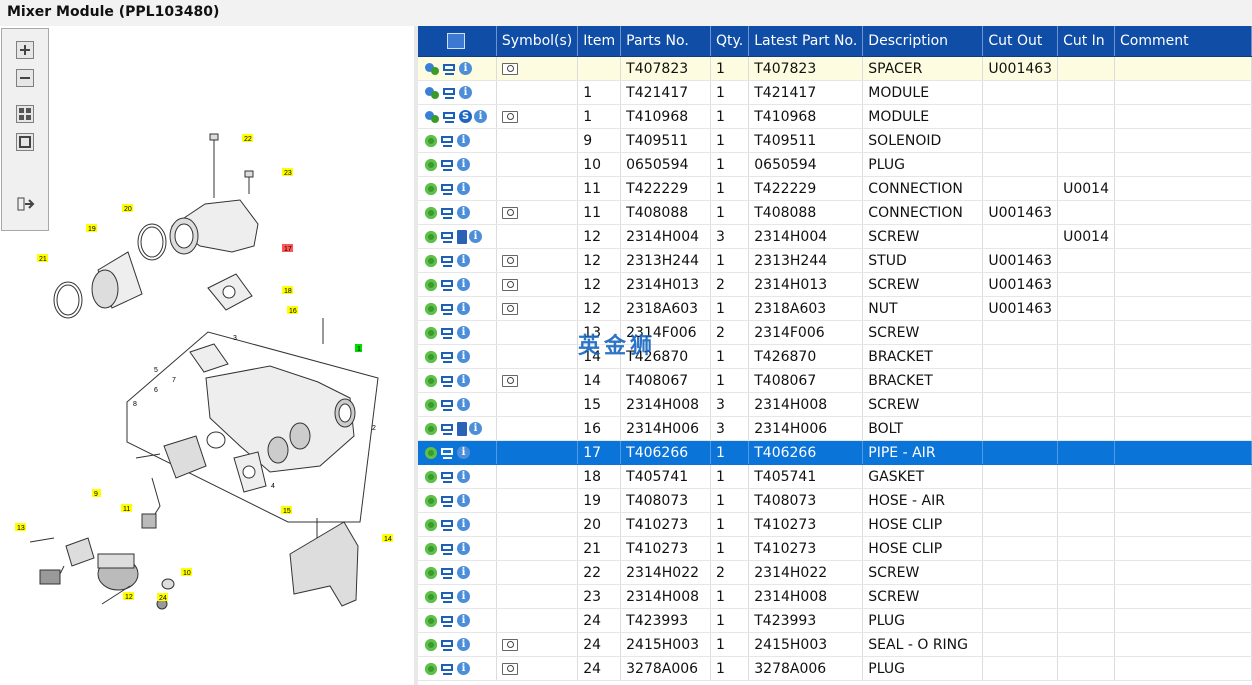  I want to click on table-row: Si 1 T410968 1 T410968 MODULE, so click(835, 116).